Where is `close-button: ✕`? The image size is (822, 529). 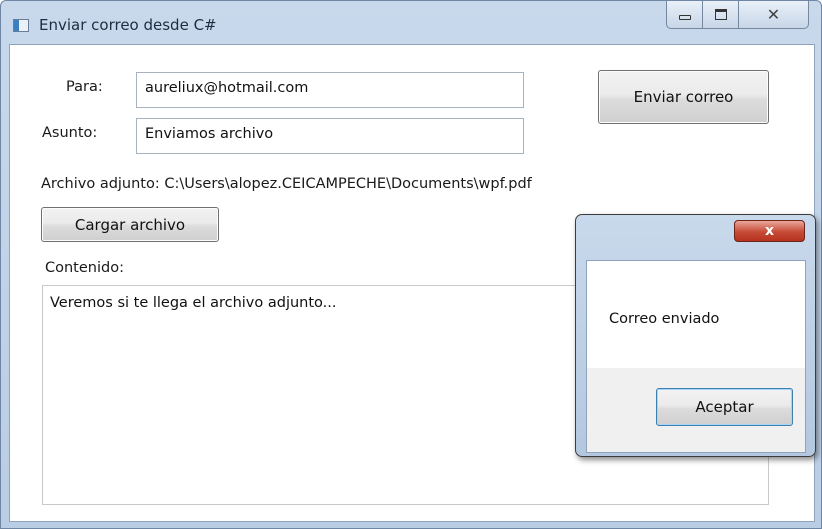 close-button: ✕ is located at coordinates (774, 15).